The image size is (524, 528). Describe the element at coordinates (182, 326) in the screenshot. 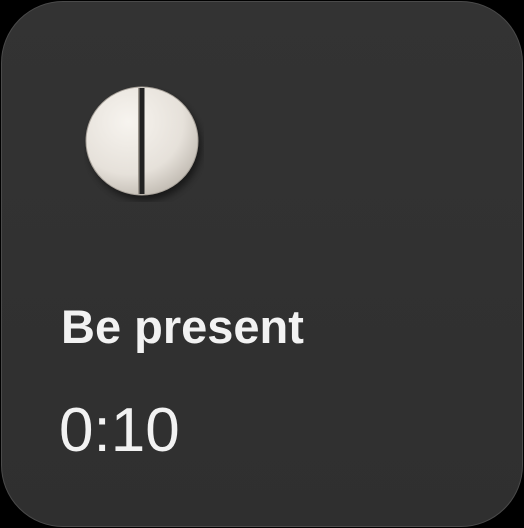

I see `widget-title: Be present` at that location.